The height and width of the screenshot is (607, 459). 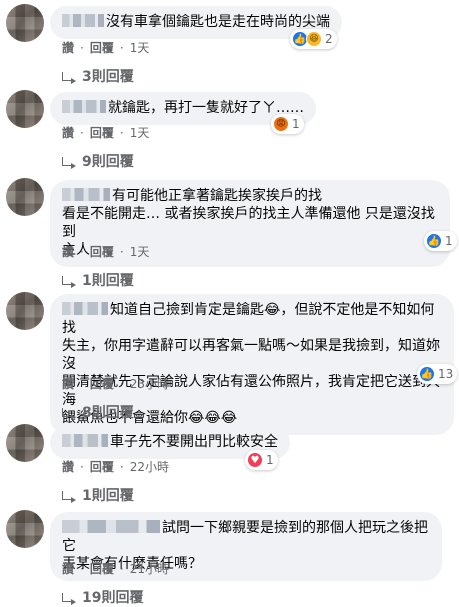 What do you see at coordinates (329, 39) in the screenshot?
I see `reaction-count: 2` at bounding box center [329, 39].